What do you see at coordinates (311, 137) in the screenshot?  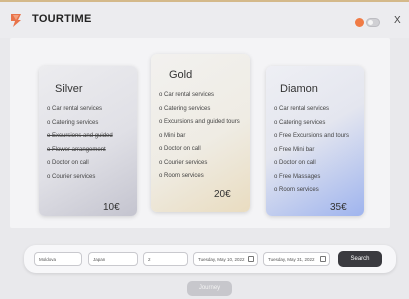 I see `feature-item: Free Excursions and tours` at bounding box center [311, 137].